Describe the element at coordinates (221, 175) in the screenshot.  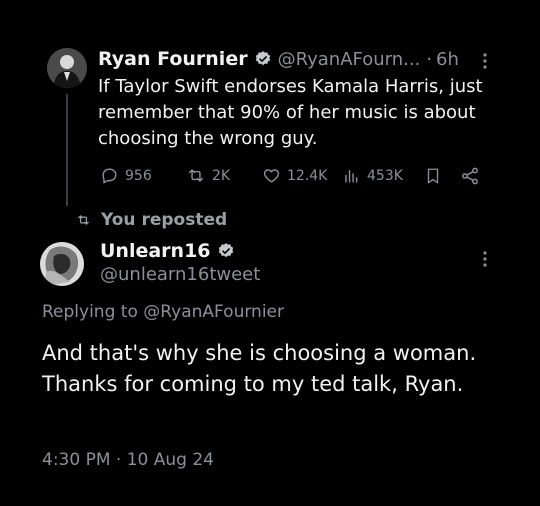
I see `repost-count: 2K` at that location.